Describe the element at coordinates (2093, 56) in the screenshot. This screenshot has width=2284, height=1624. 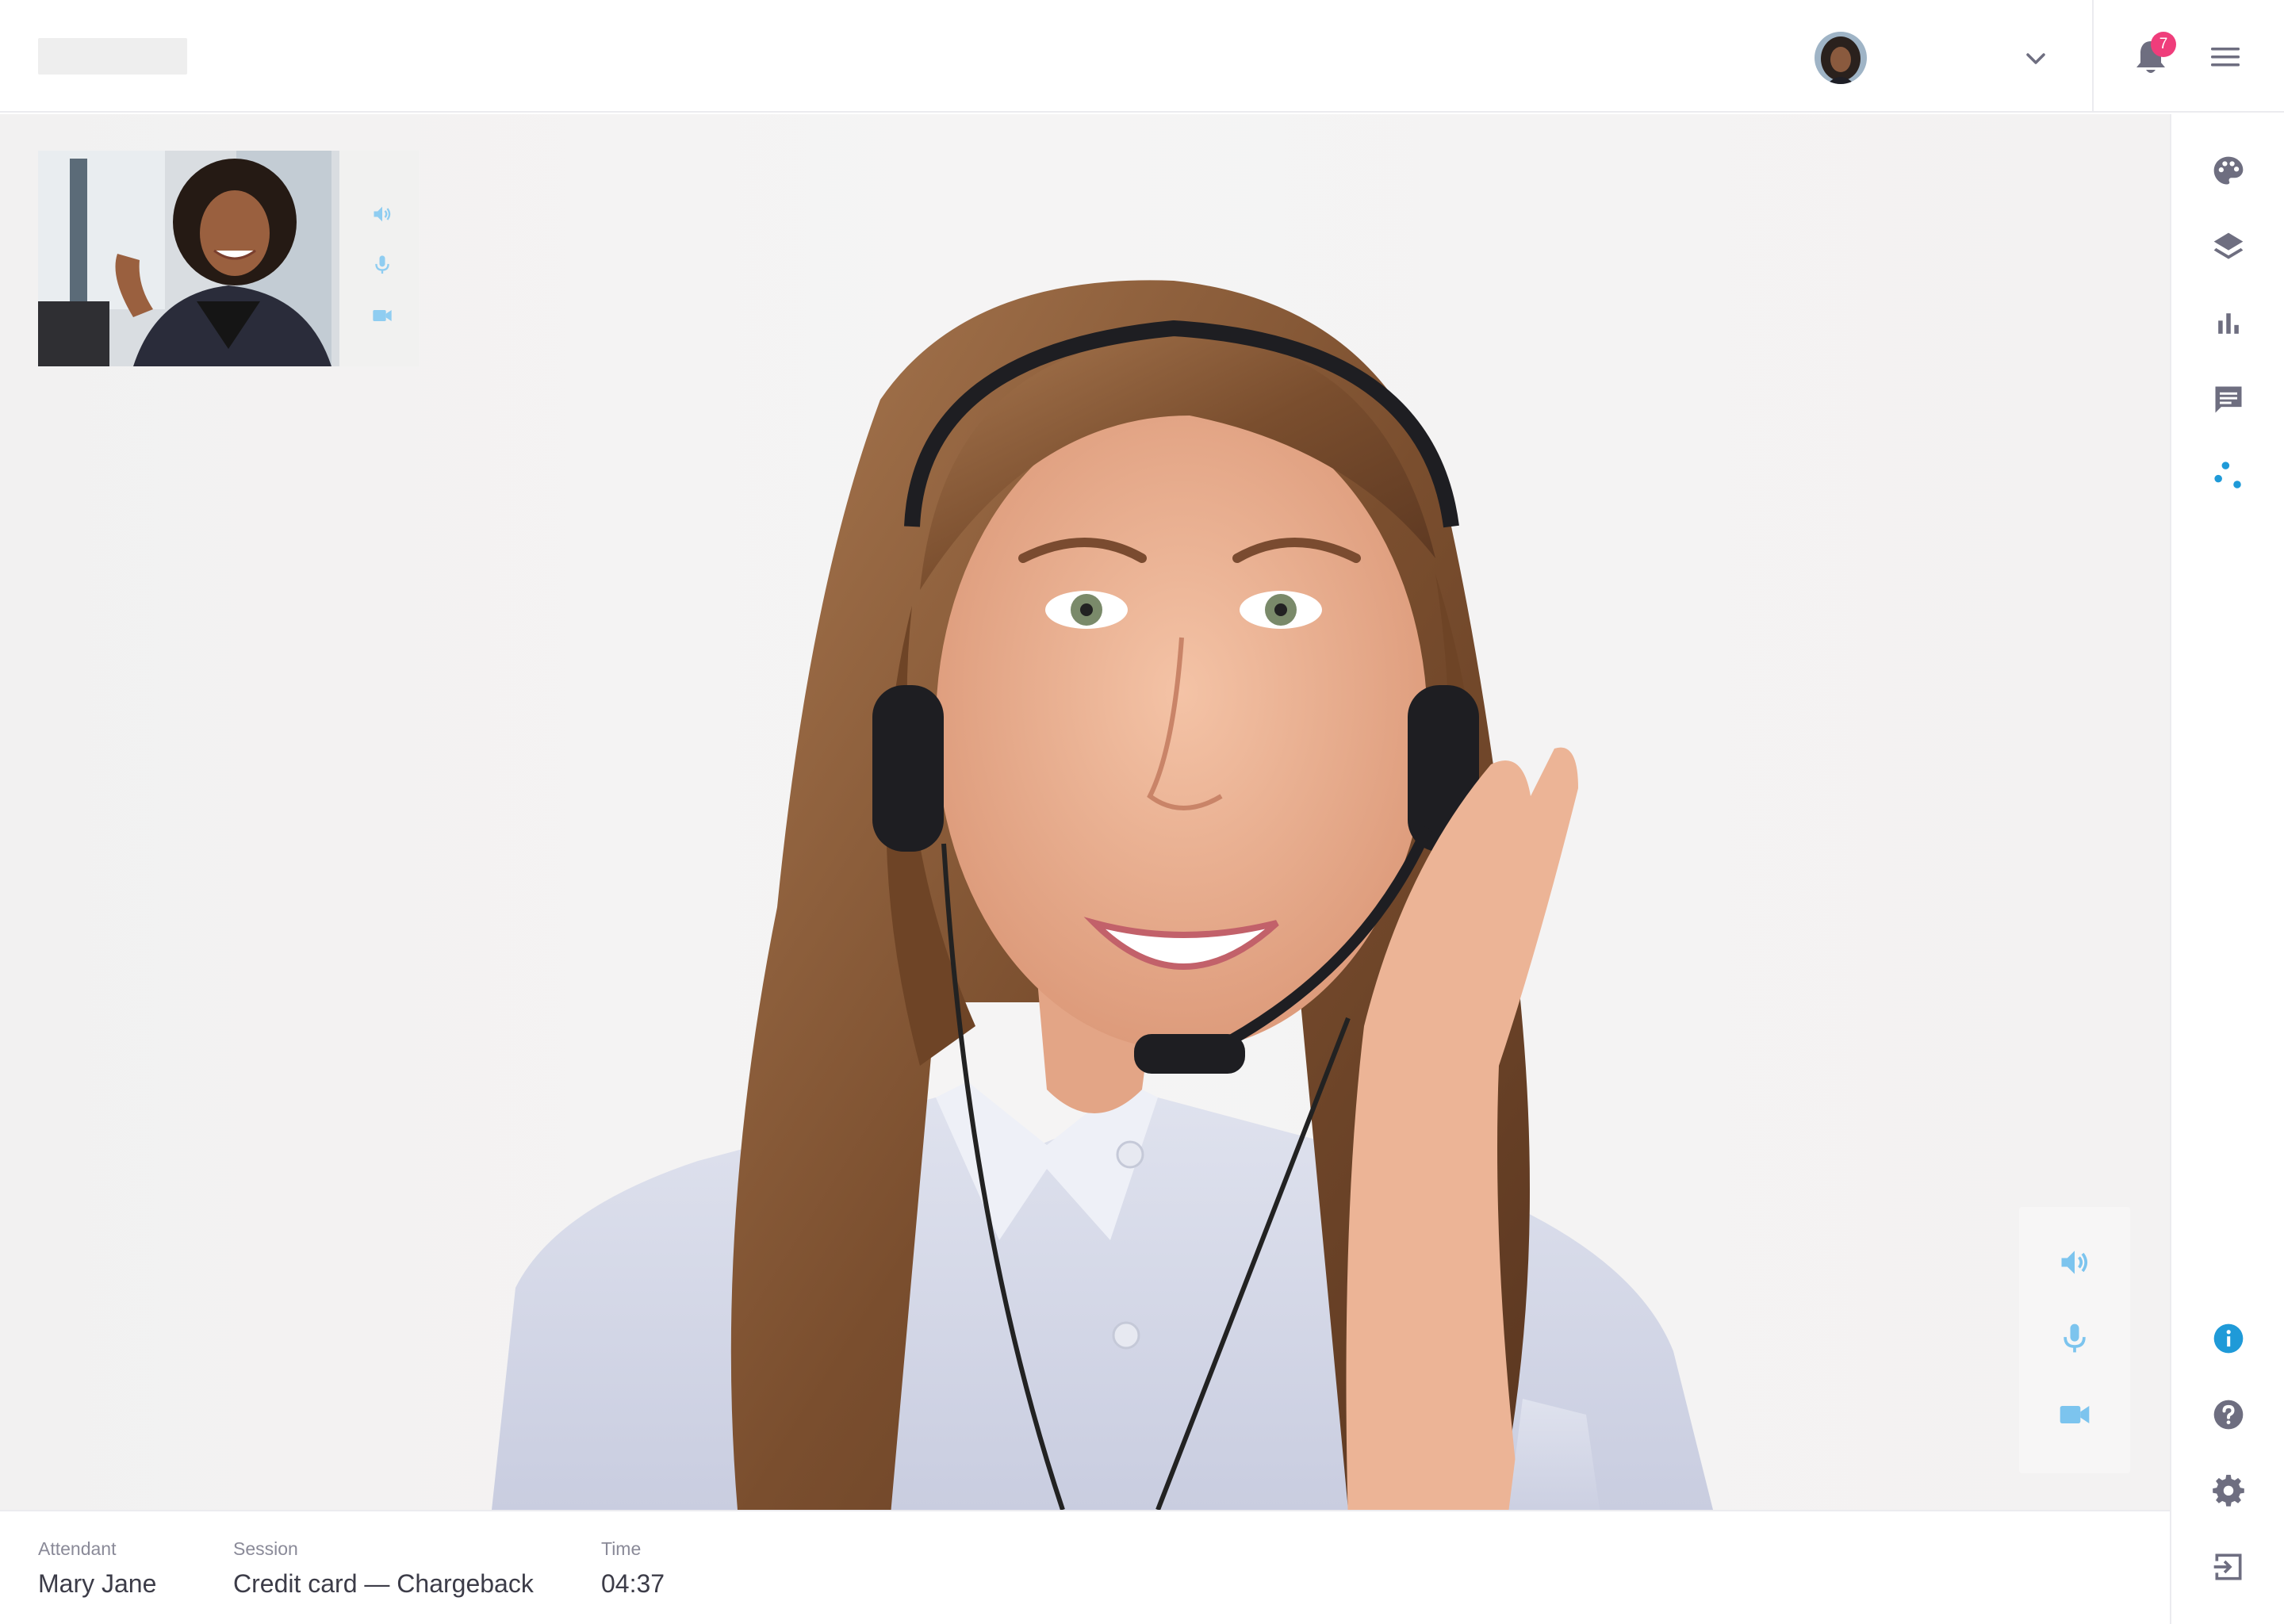
I see `header-divider` at that location.